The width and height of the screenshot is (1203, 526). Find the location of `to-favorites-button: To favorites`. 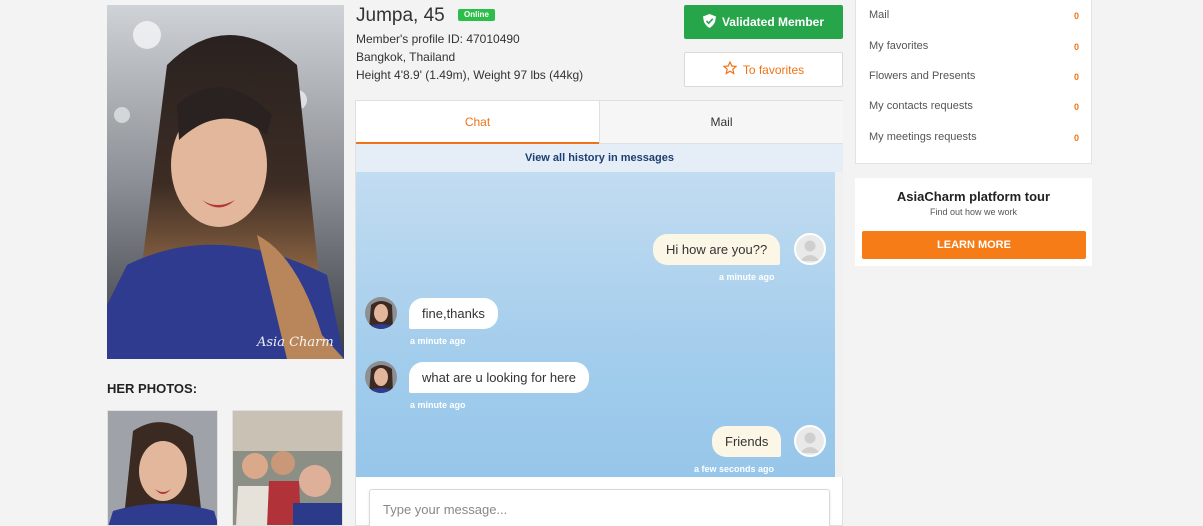

to-favorites-button: To favorites is located at coordinates (763, 69).